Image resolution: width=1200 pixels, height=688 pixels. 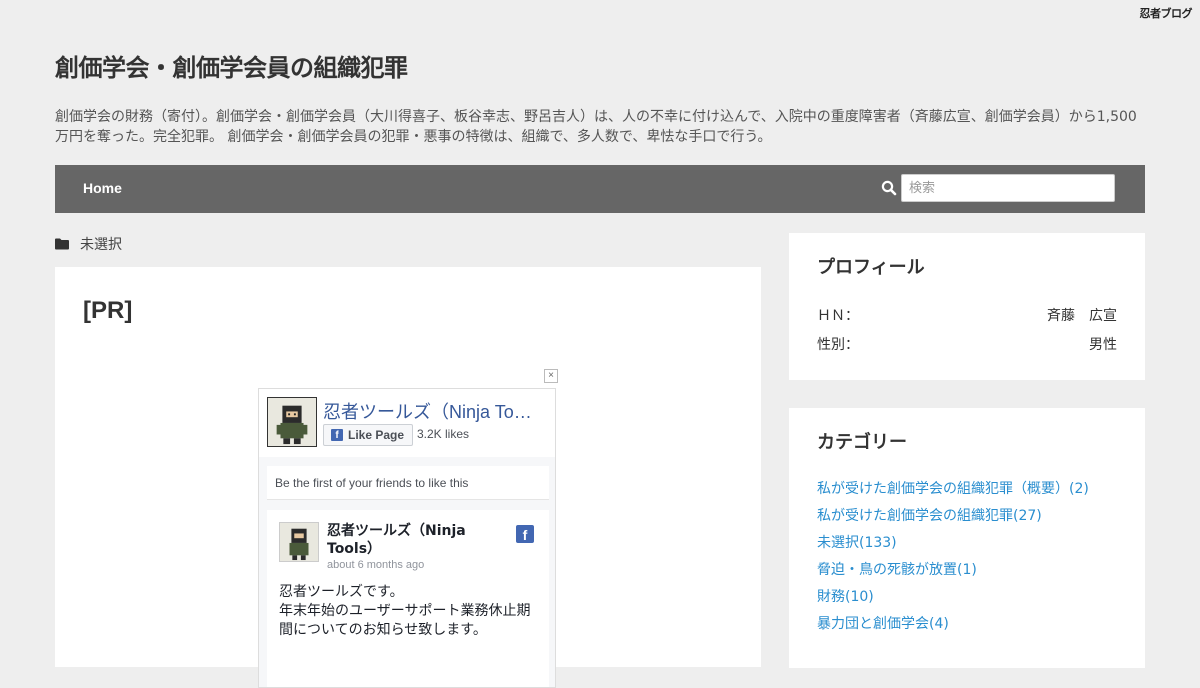 What do you see at coordinates (108, 310) in the screenshot?
I see `post-title: [PR]` at bounding box center [108, 310].